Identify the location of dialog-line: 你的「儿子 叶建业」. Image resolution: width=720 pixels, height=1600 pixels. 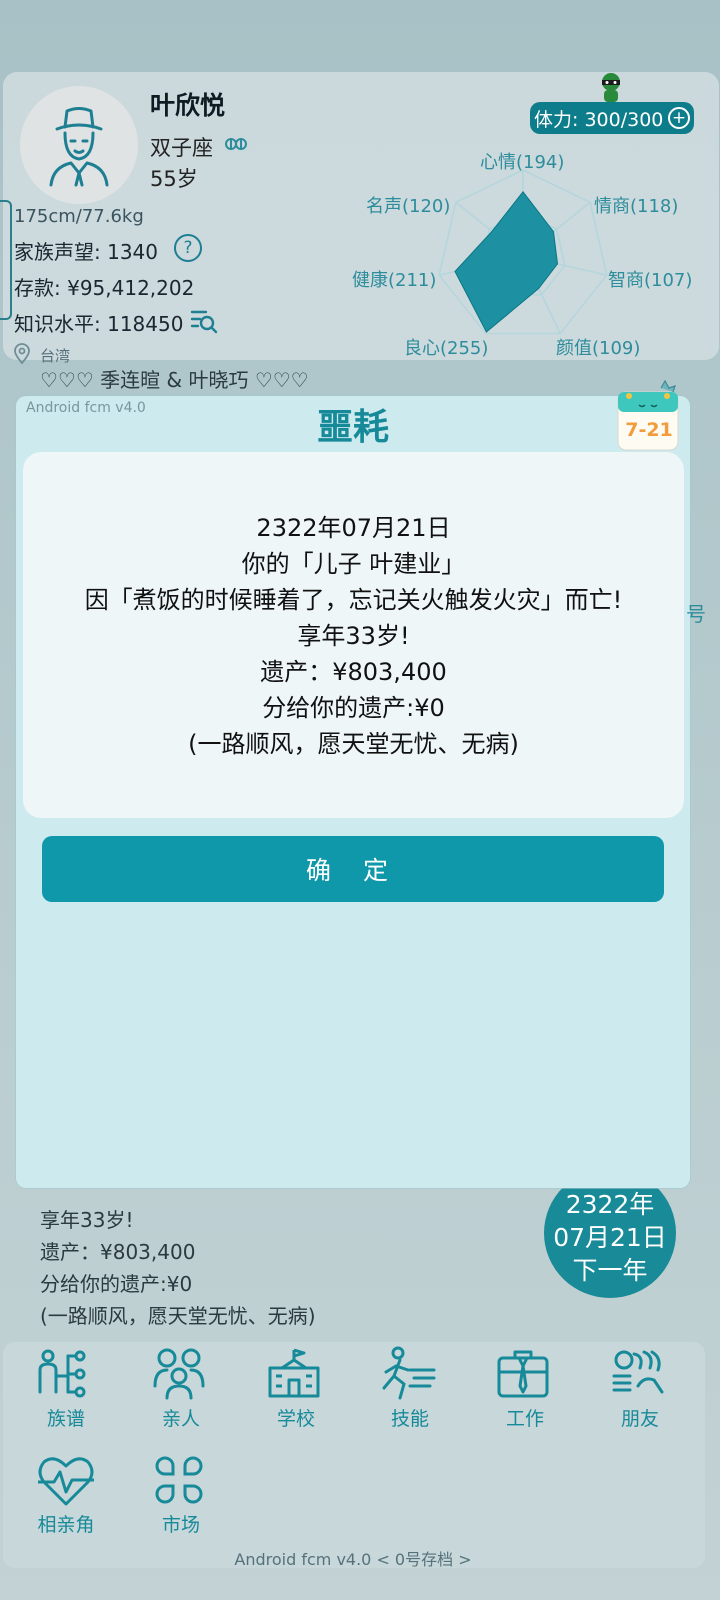
(353, 564).